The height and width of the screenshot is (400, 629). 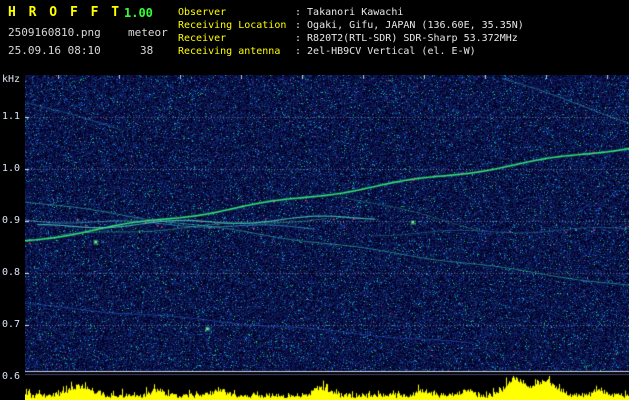 What do you see at coordinates (138, 13) in the screenshot?
I see `app-version: 1.00` at bounding box center [138, 13].